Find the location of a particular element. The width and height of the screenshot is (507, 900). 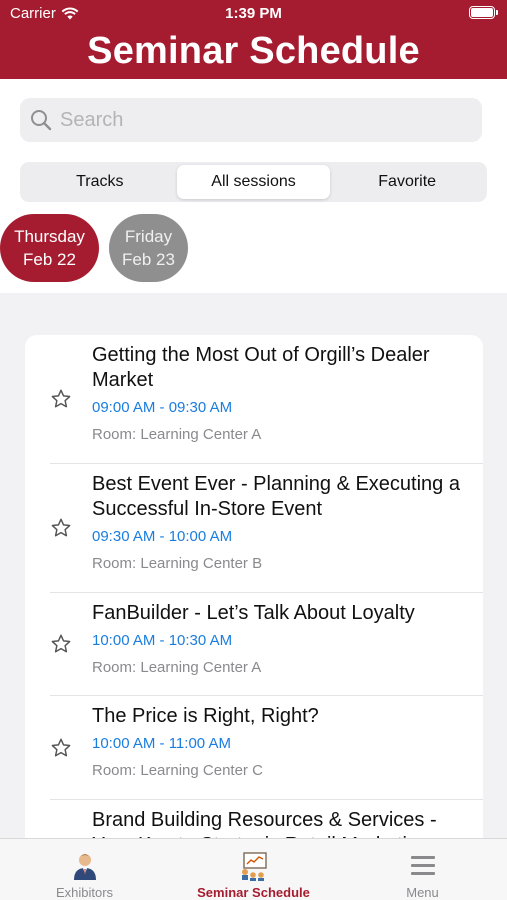

bottom-tab-bar: Exhibitors Seminar Schedule Menu is located at coordinates (253, 869).